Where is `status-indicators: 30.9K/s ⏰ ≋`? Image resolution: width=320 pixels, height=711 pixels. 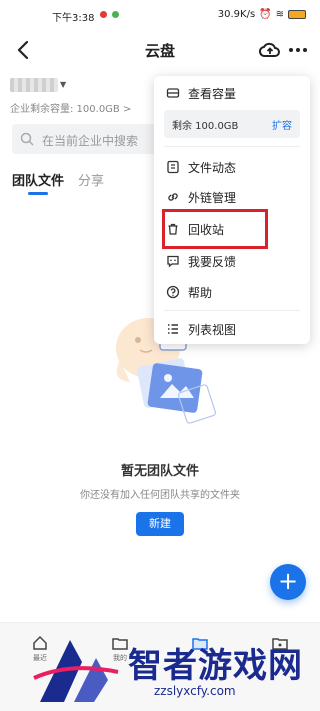
status-indicators: 30.9K/s ⏰ ≋ is located at coordinates (262, 14).